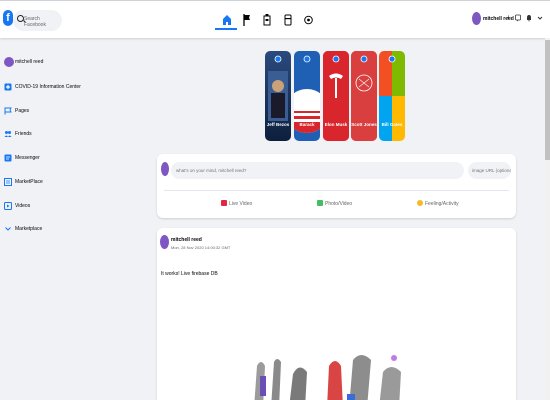  I want to click on story-name: Jeff Bezos, so click(278, 124).